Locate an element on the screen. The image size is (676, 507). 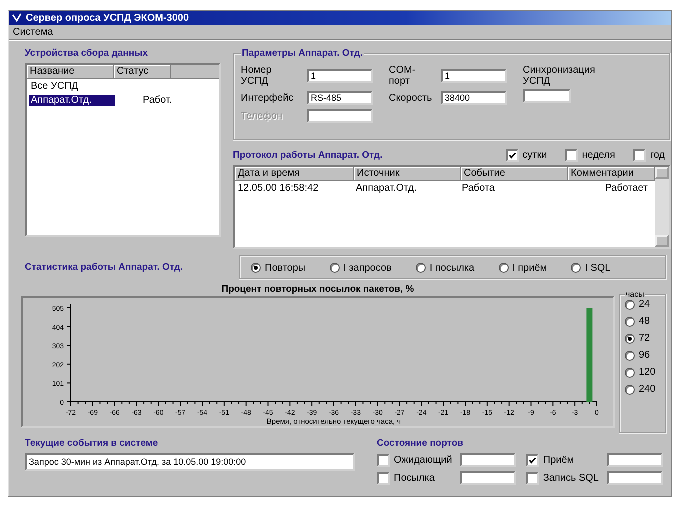
section-label: Протокол работы Аппарат. Отд. is located at coordinates (308, 155).